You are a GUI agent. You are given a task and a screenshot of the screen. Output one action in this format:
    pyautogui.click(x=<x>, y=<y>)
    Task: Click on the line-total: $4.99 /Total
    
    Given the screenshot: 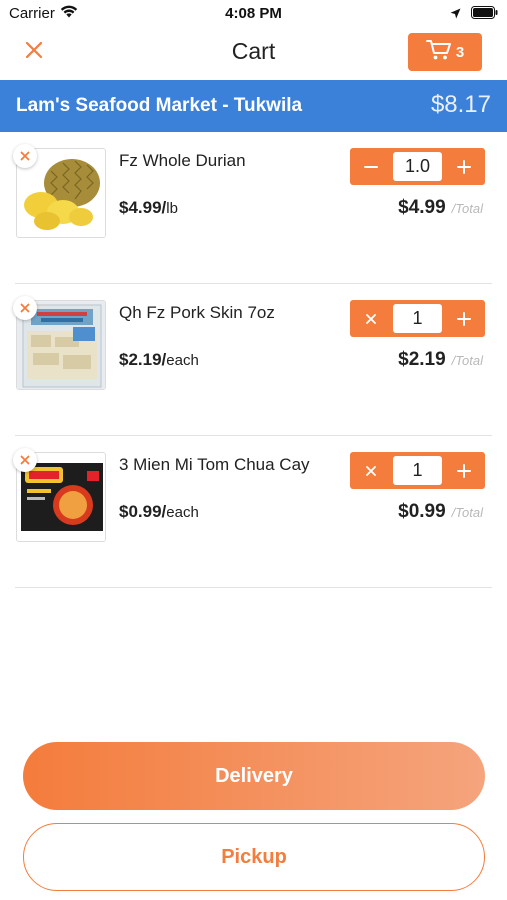 What is the action you would take?
    pyautogui.click(x=440, y=208)
    